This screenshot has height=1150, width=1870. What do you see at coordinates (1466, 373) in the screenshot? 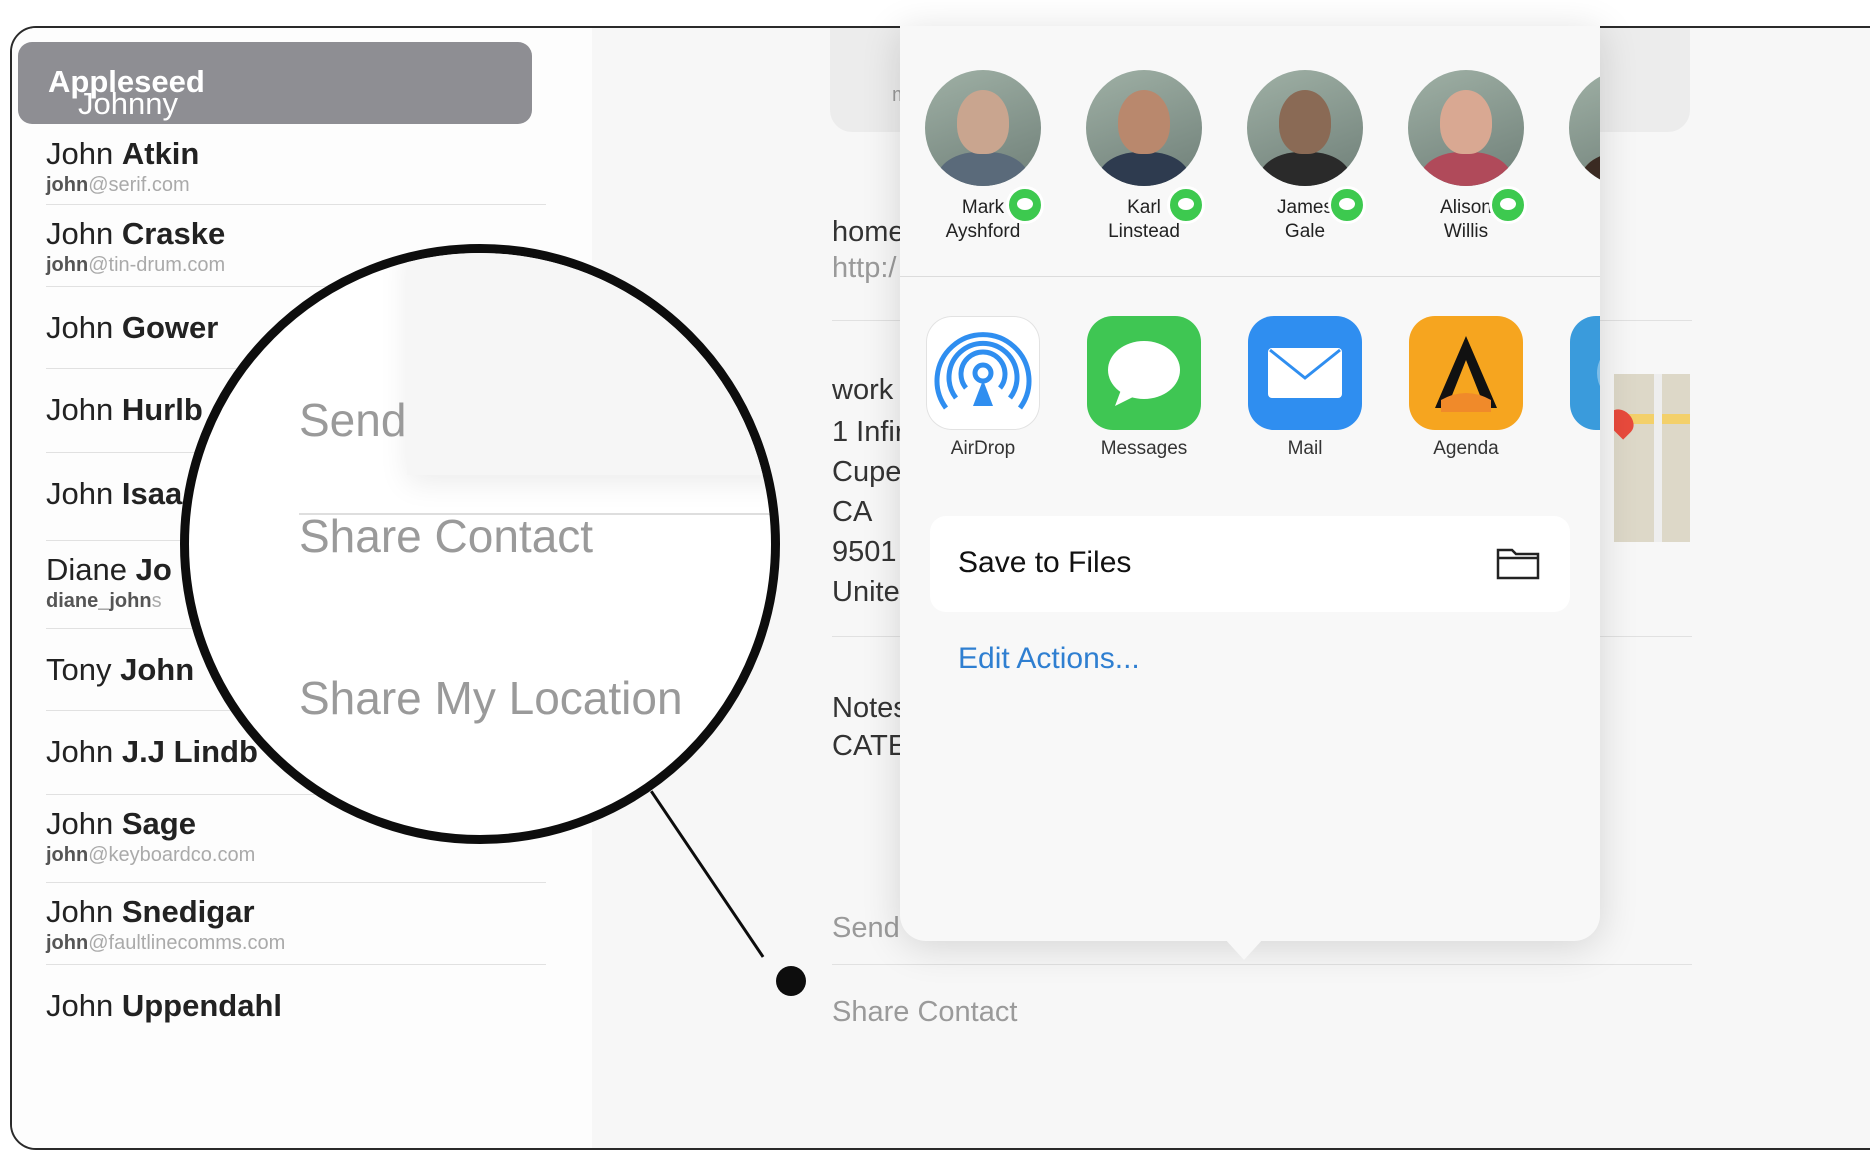
I see `agenda-icon` at bounding box center [1466, 373].